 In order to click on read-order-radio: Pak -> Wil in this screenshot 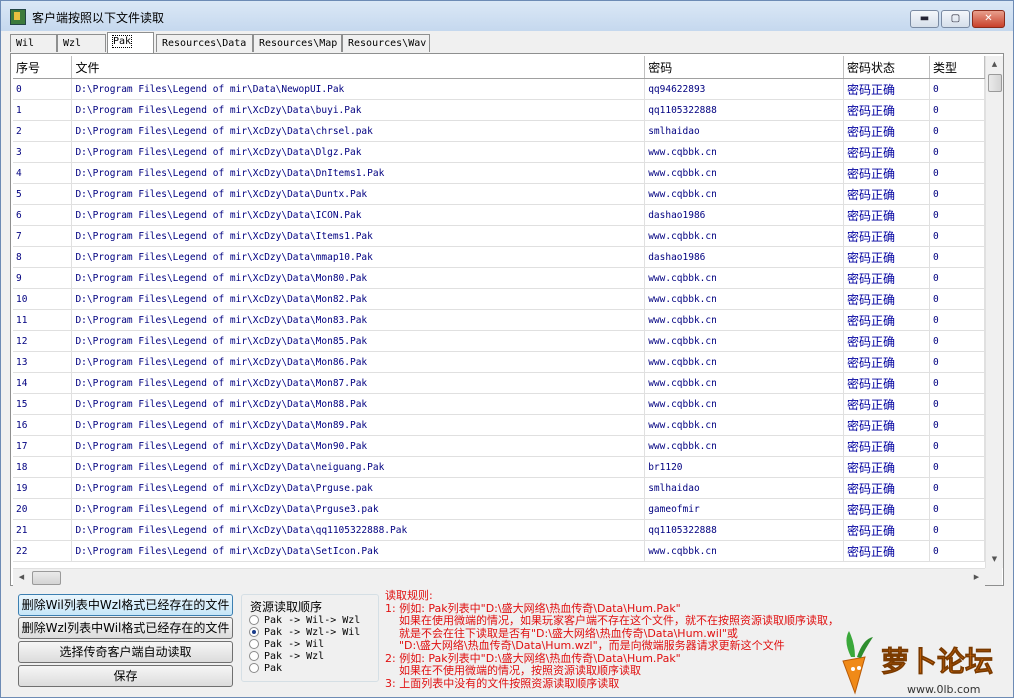, I will do `click(286, 645)`.